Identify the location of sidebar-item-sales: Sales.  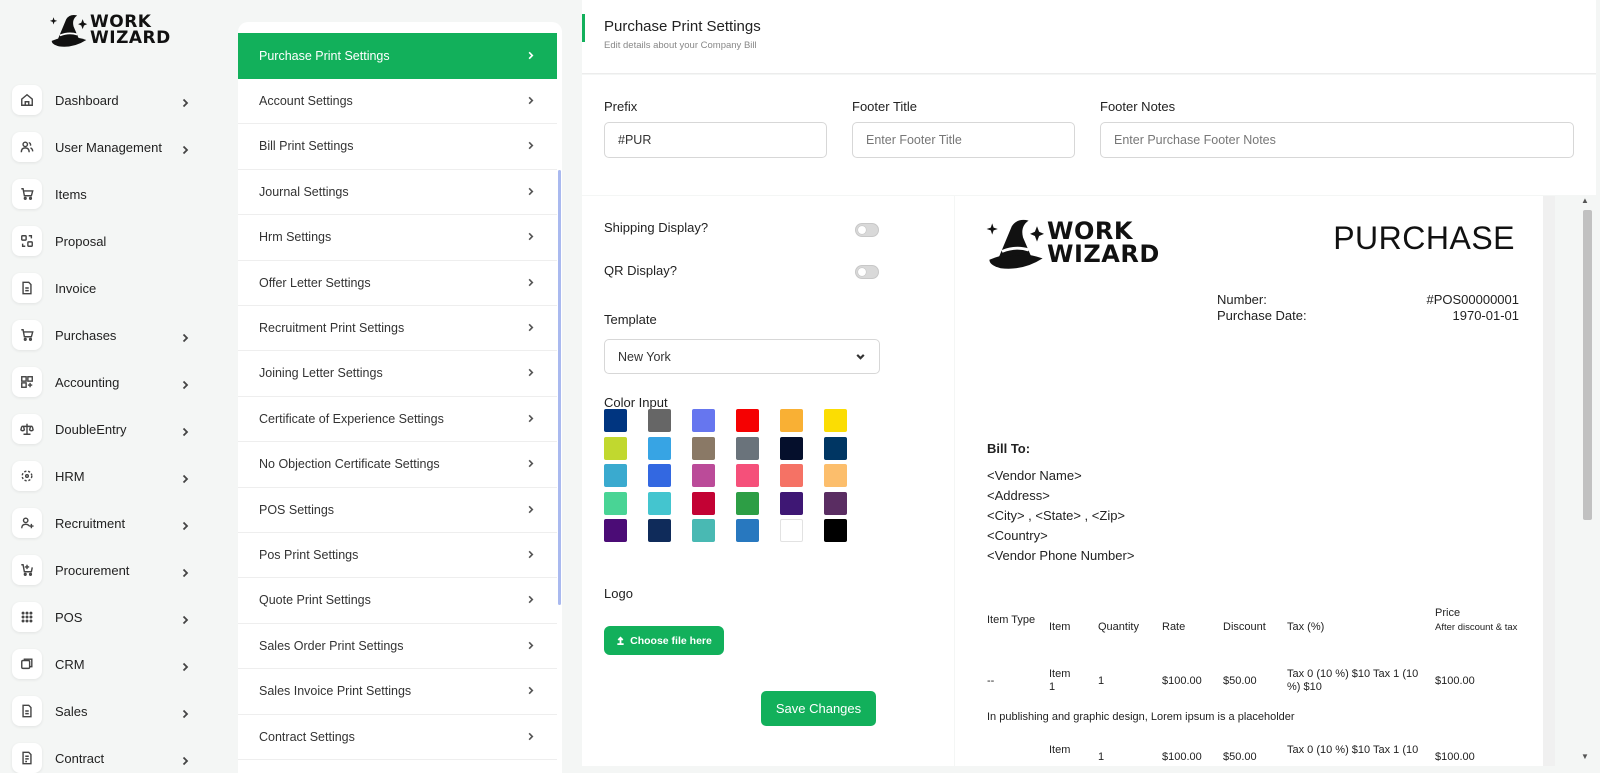
(112, 711).